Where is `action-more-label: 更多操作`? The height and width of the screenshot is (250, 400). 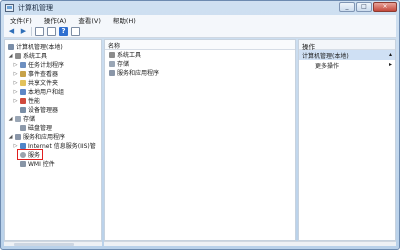 action-more-label: 更多操作 is located at coordinates (327, 66).